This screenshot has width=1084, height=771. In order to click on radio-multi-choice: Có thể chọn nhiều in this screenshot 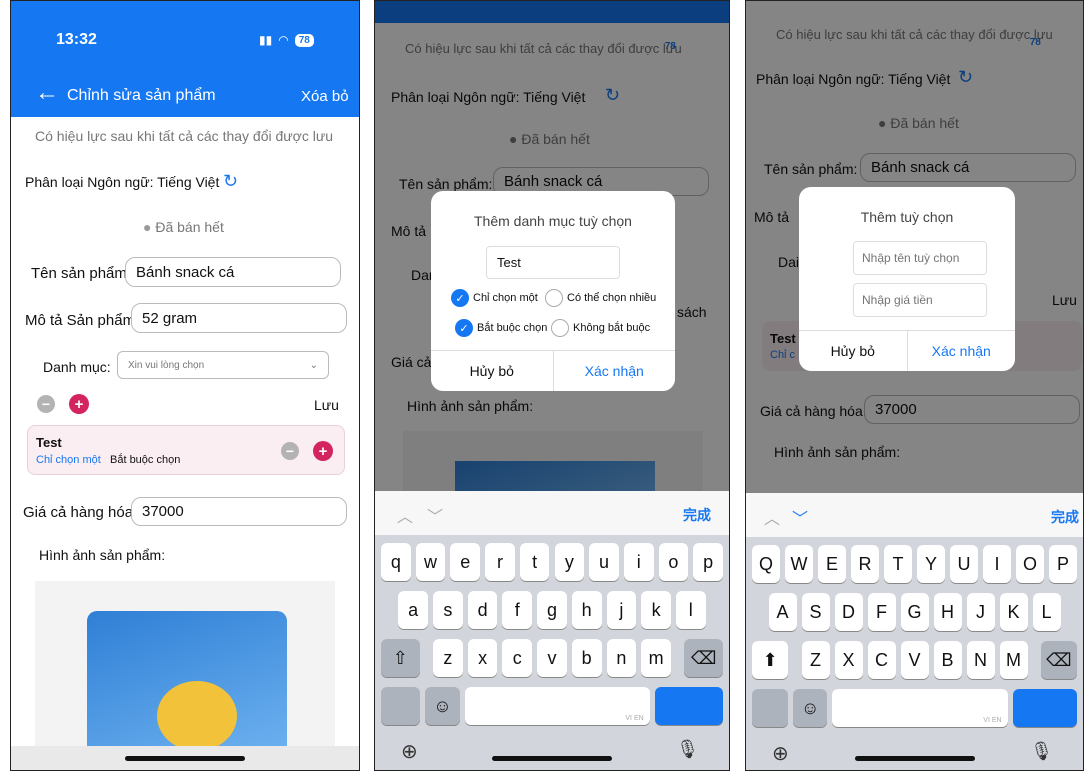, I will do `click(600, 298)`.